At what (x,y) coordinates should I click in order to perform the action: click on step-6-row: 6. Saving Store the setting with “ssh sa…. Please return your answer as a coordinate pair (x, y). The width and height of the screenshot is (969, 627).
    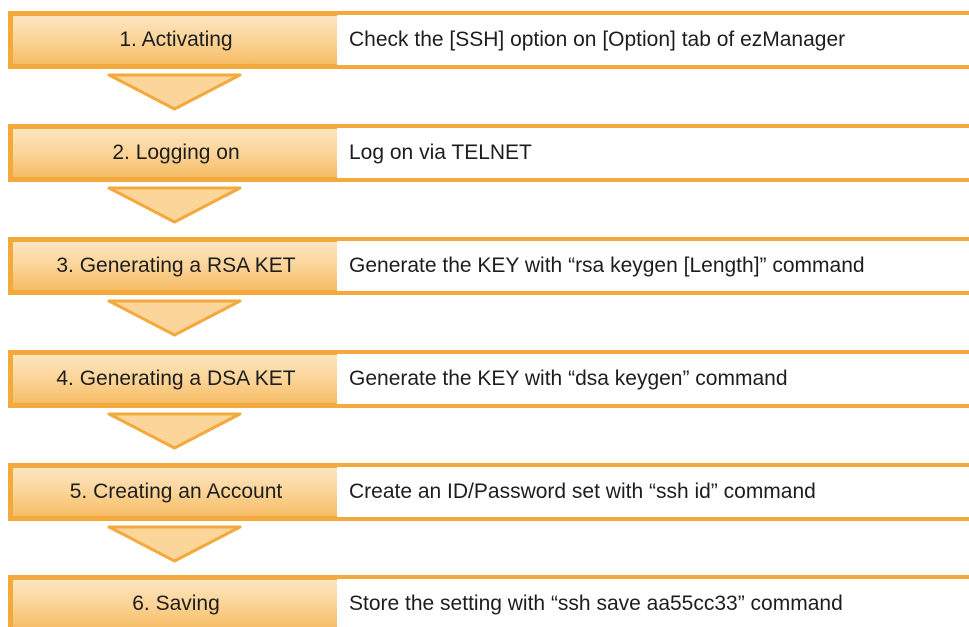
    Looking at the image, I should click on (488, 601).